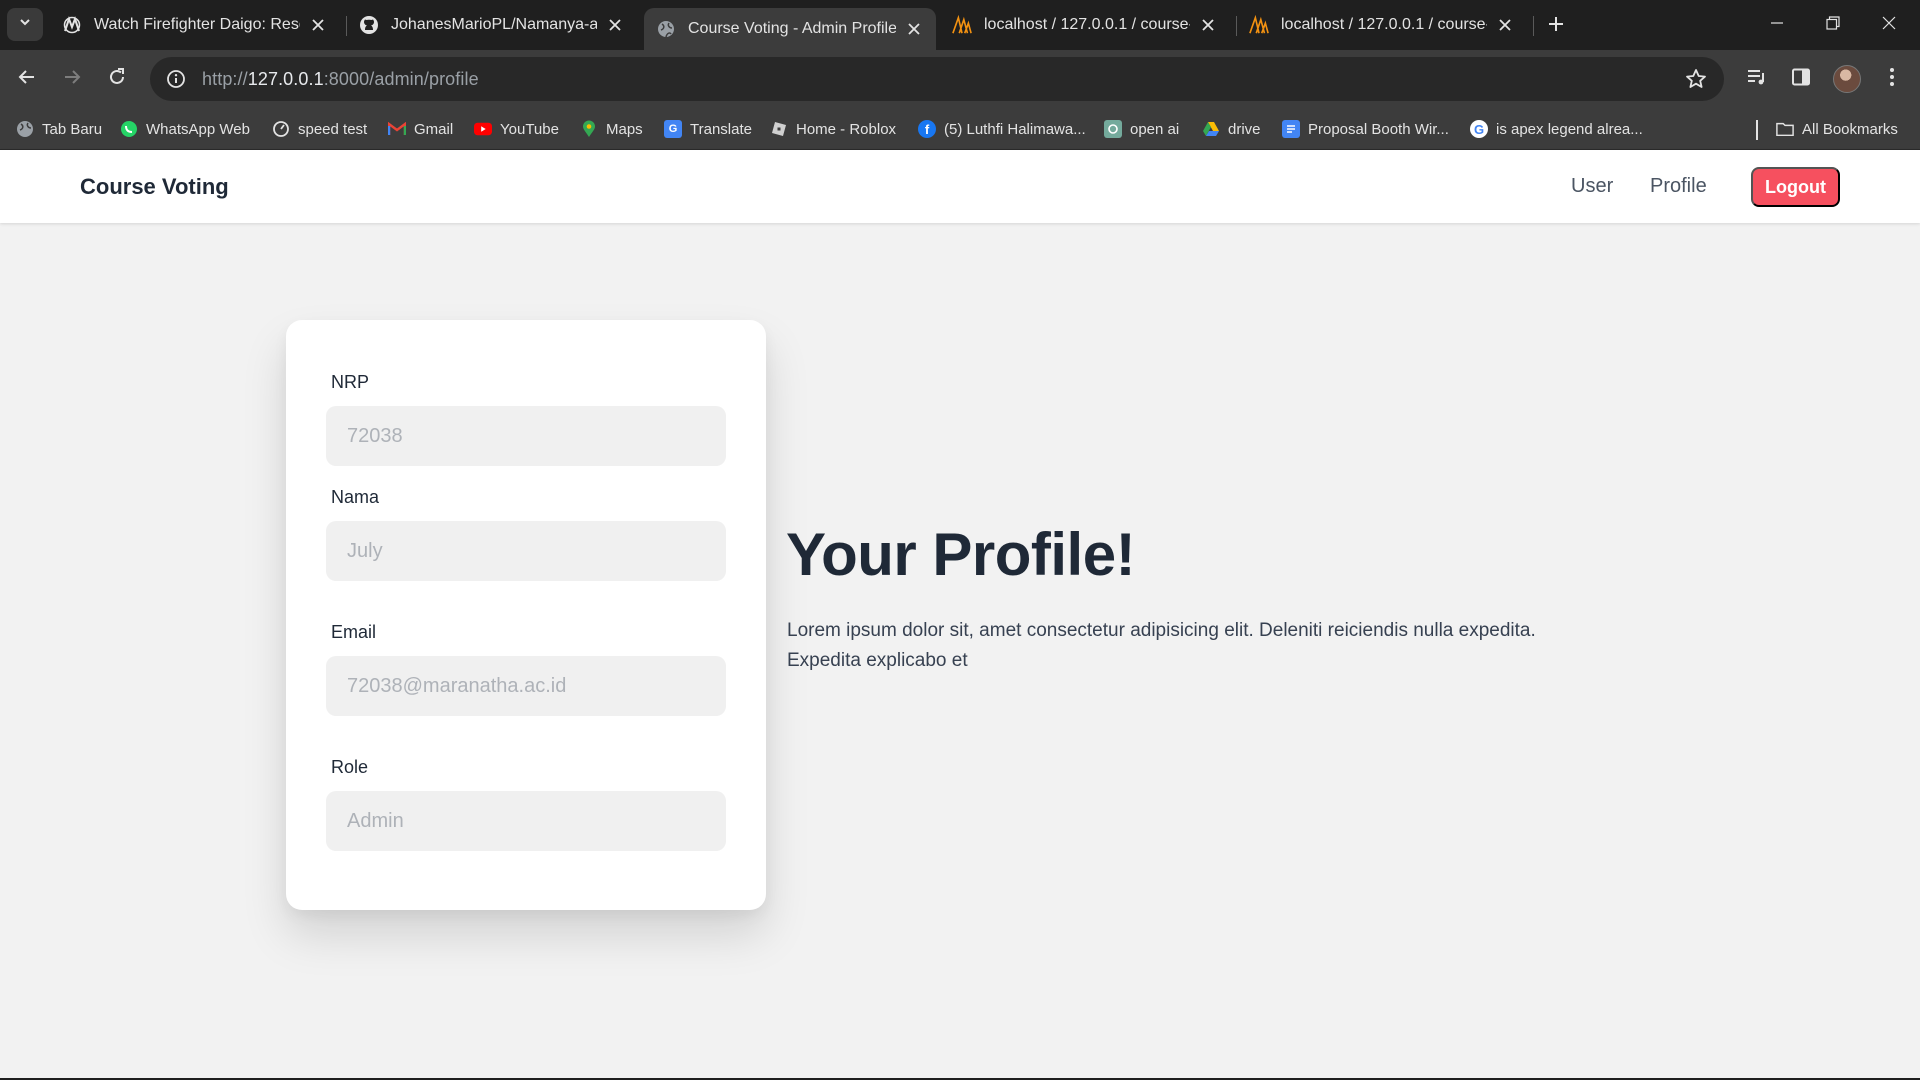  What do you see at coordinates (526, 551) in the screenshot?
I see `nama-field` at bounding box center [526, 551].